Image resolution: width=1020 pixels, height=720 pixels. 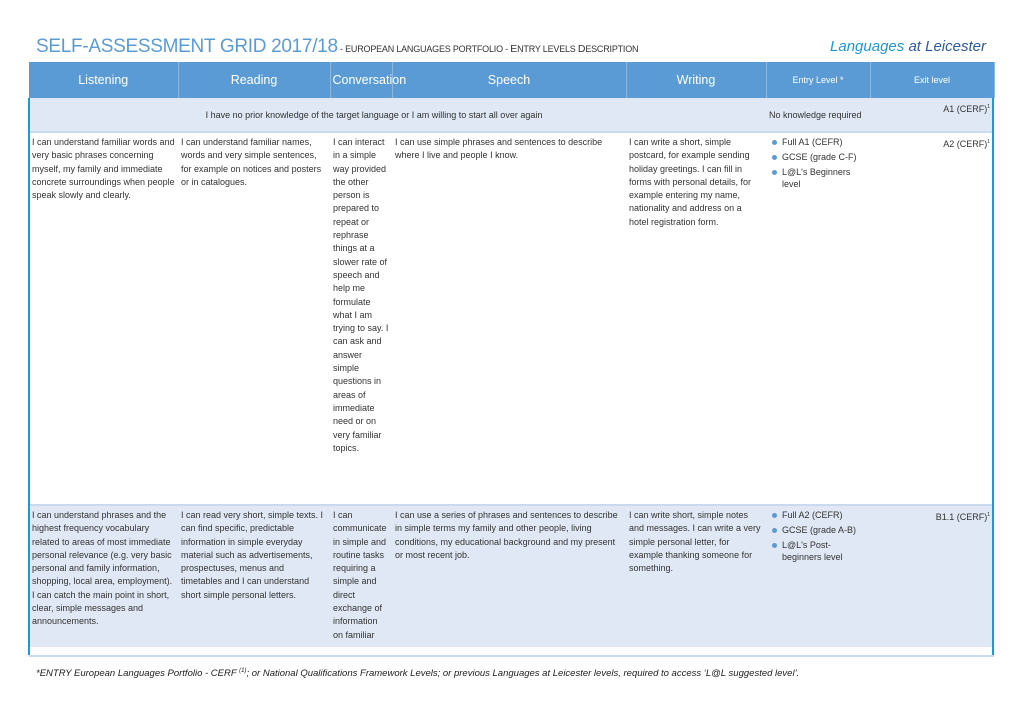 I want to click on list-item: GCSE (grade C-F), so click(x=819, y=157).